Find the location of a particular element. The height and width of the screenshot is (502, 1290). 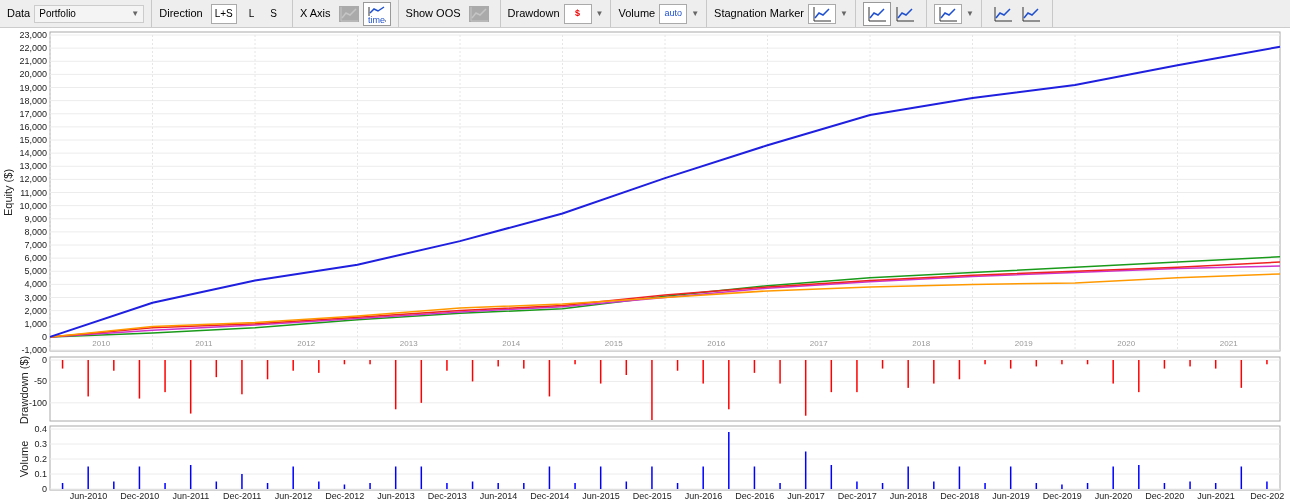

axis-tick-label: 0.3 is located at coordinates (40, 444).